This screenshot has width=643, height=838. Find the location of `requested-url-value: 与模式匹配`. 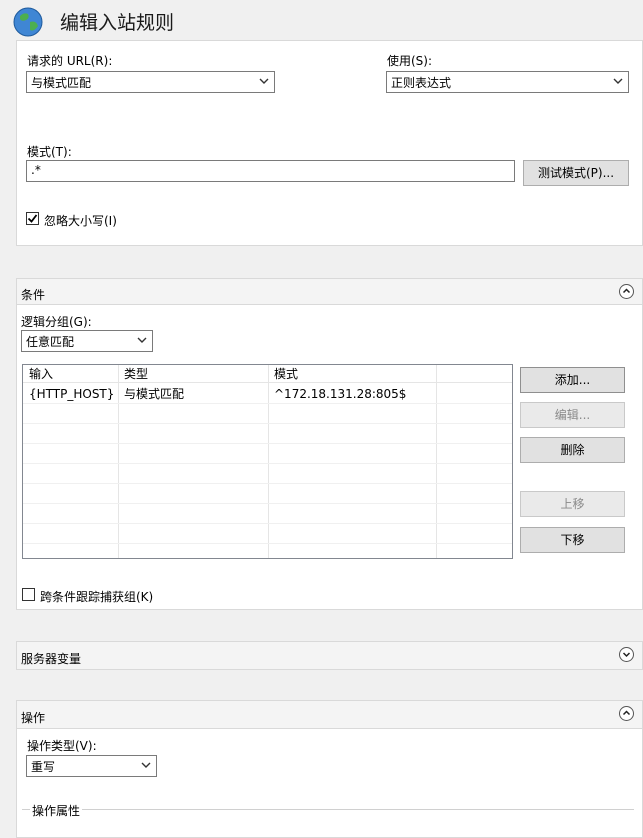

requested-url-value: 与模式匹配 is located at coordinates (61, 83).